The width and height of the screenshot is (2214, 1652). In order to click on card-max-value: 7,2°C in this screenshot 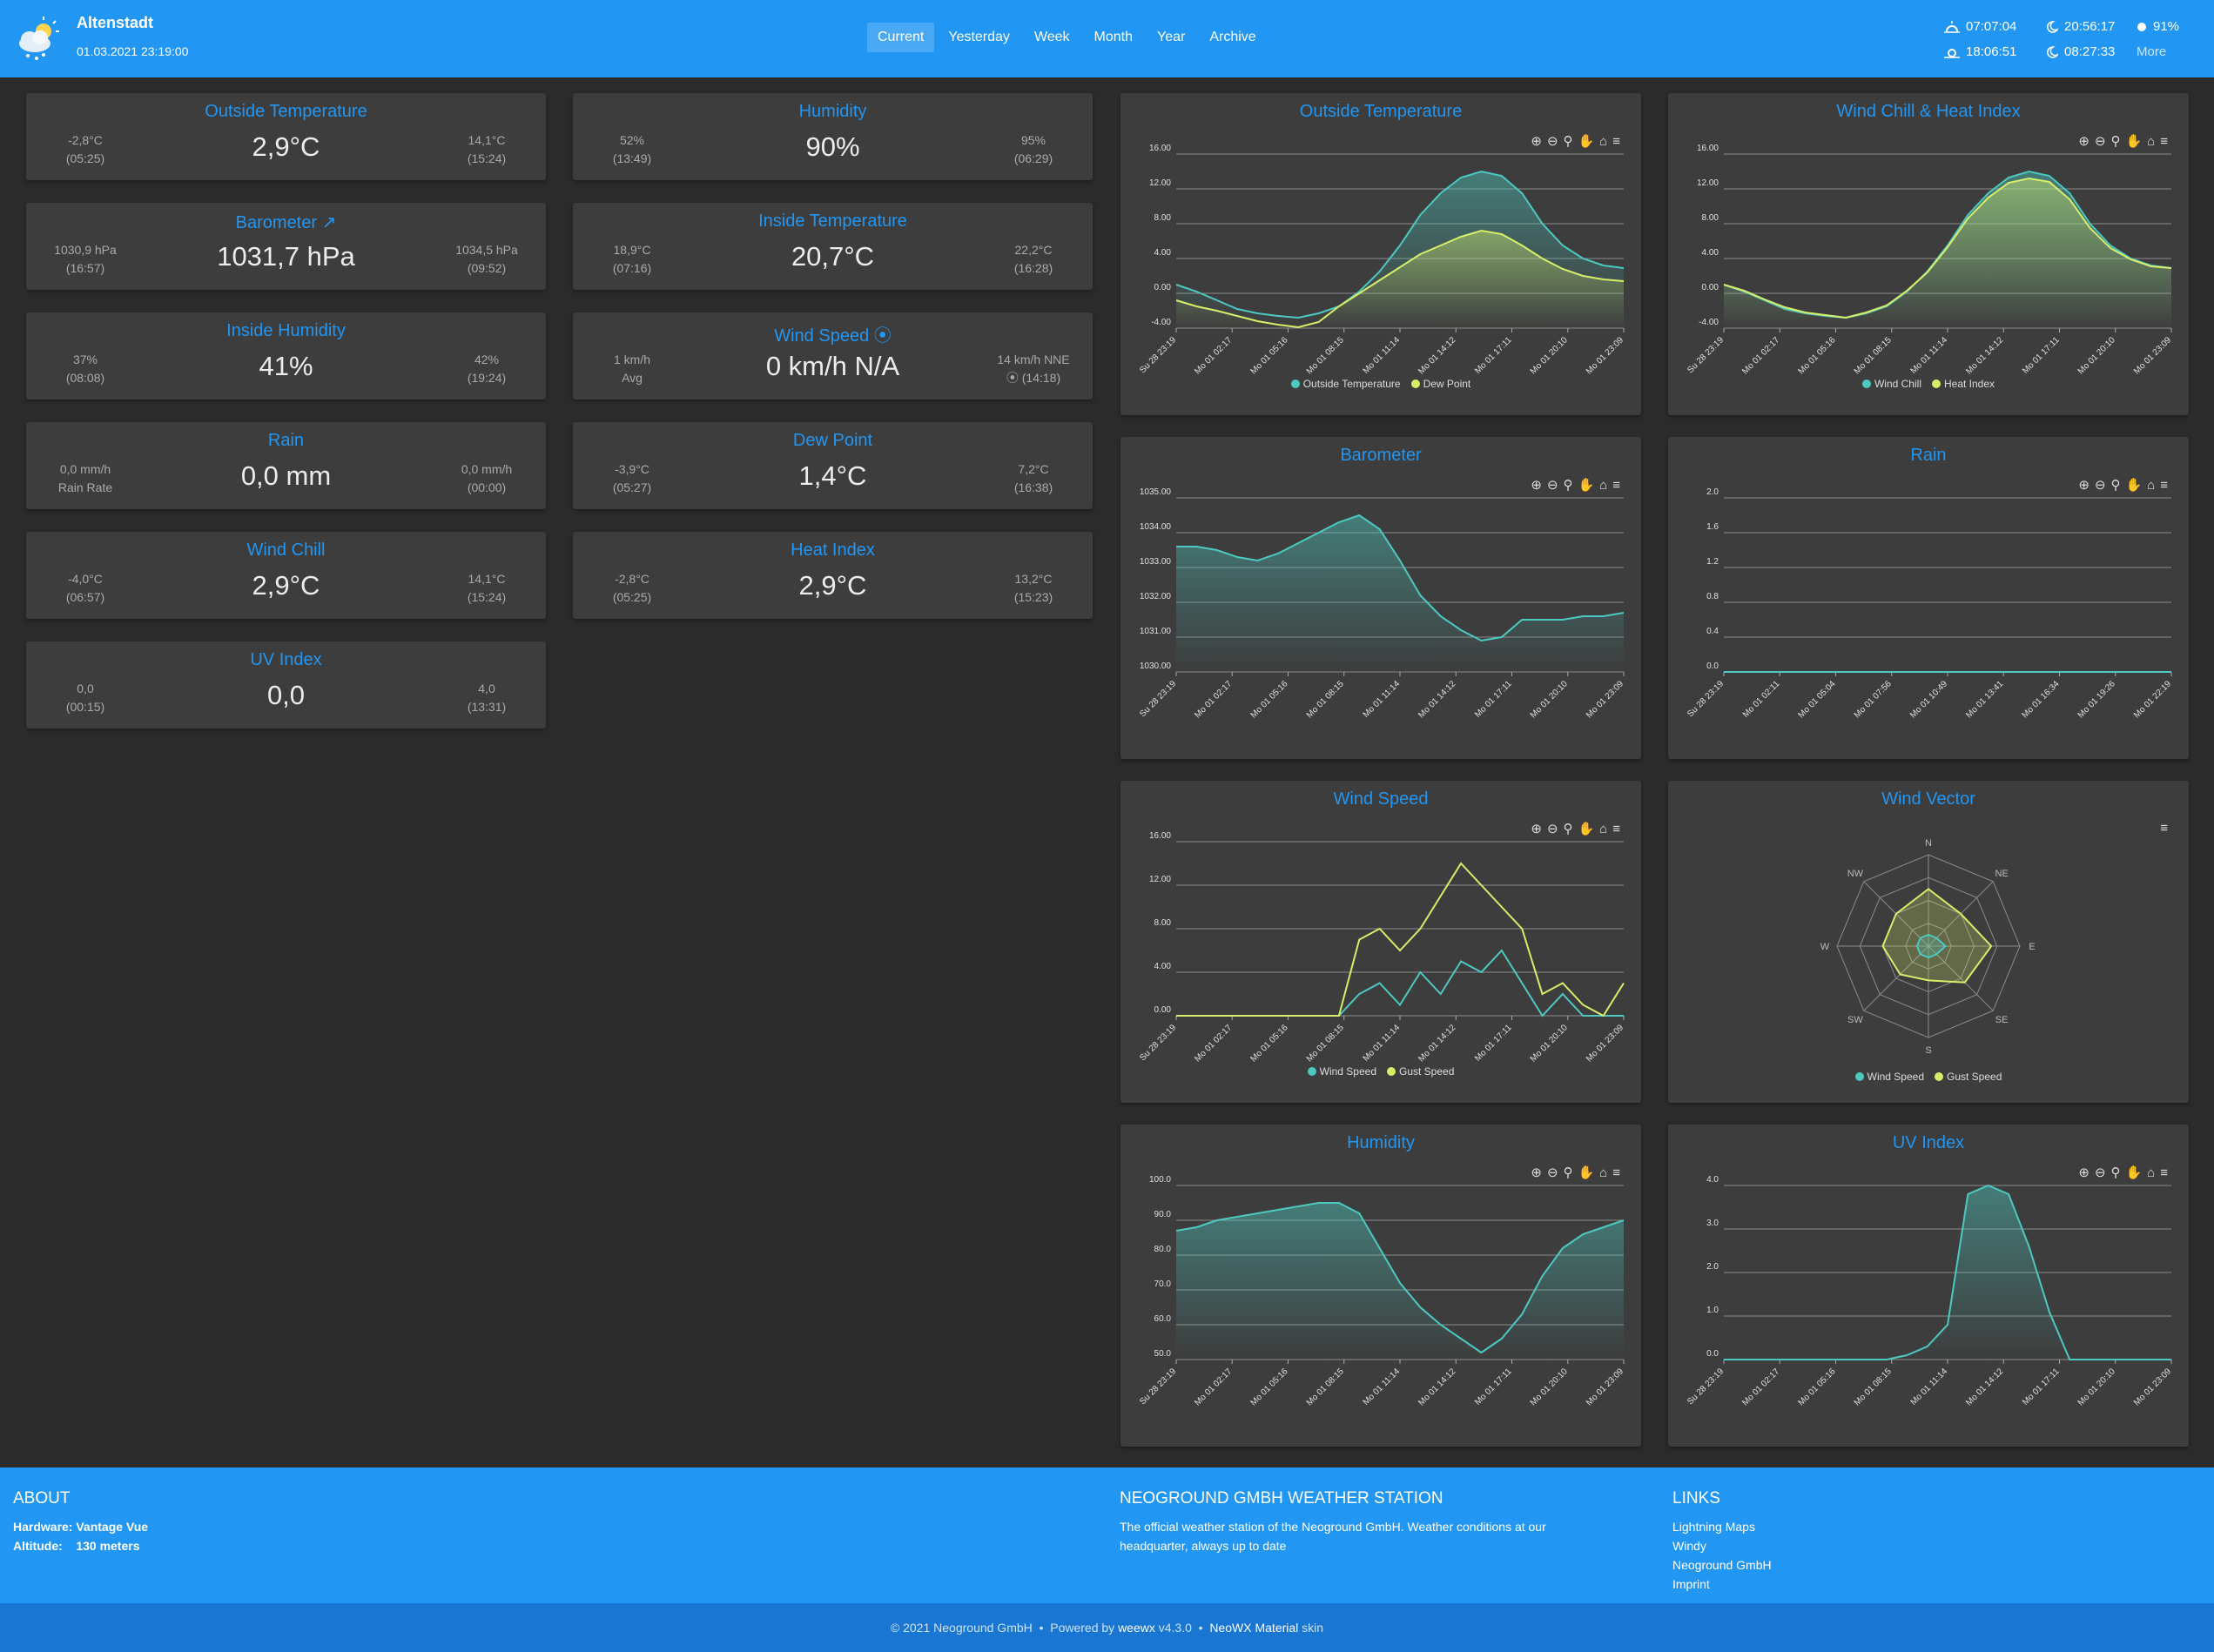, I will do `click(1033, 469)`.